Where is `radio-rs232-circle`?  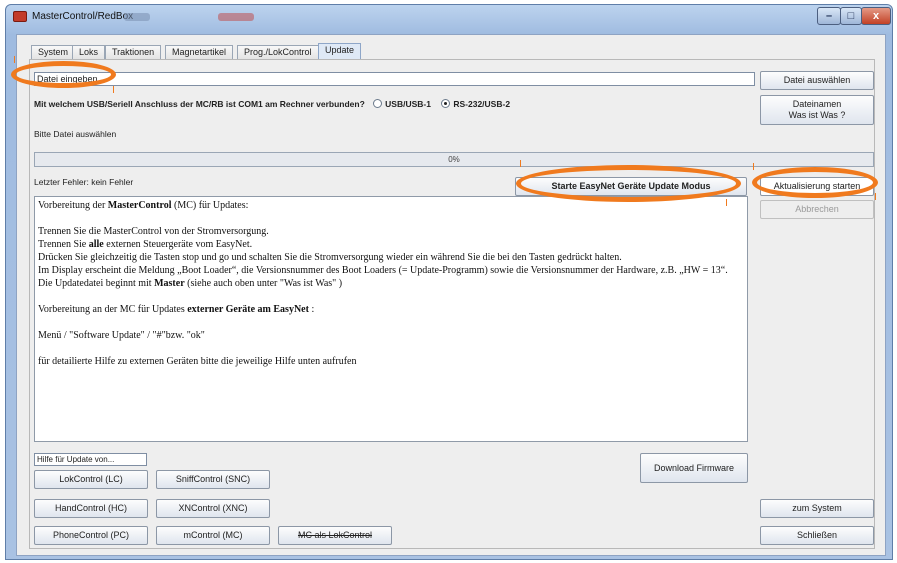
radio-rs232-circle is located at coordinates (446, 103).